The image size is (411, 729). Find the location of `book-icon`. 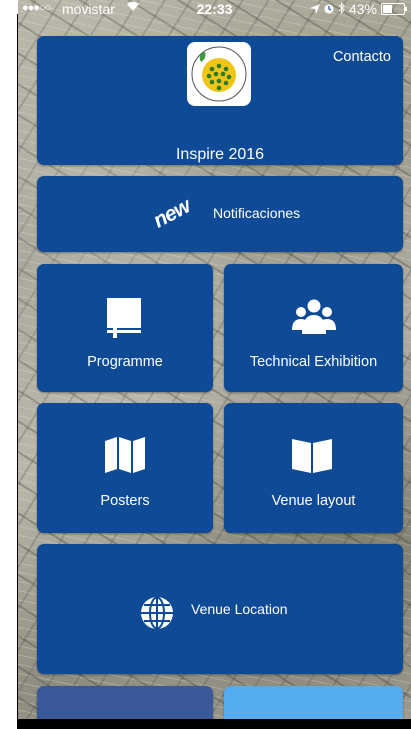

book-icon is located at coordinates (124, 320).